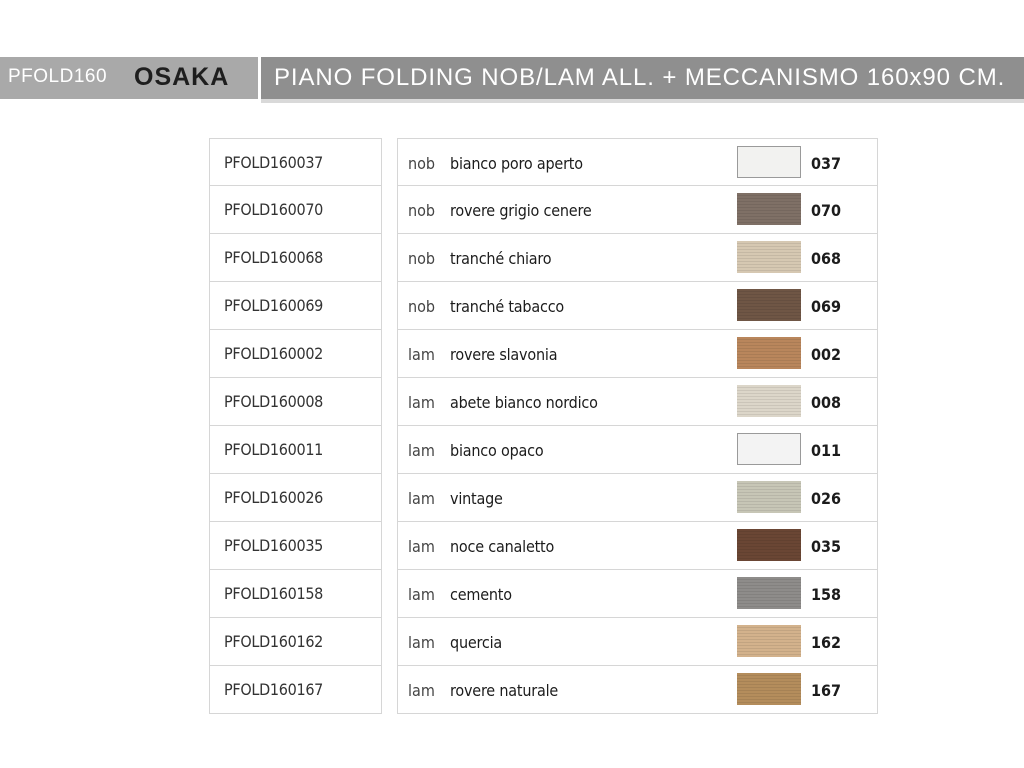  Describe the element at coordinates (295, 450) in the screenshot. I see `code-cell: PFOLD160011` at that location.